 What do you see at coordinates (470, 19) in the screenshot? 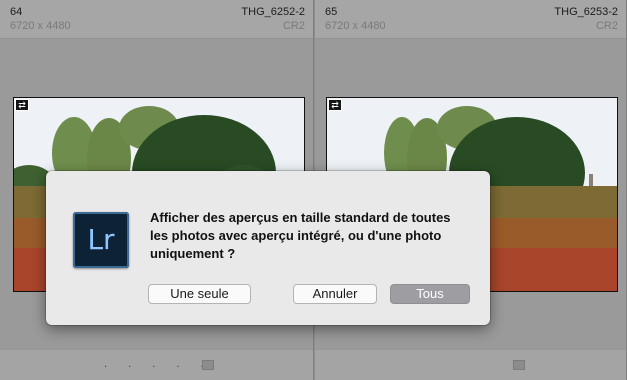
I see `cell-header: 65 6720 x 4480 THG_6253-2 CR2` at bounding box center [470, 19].